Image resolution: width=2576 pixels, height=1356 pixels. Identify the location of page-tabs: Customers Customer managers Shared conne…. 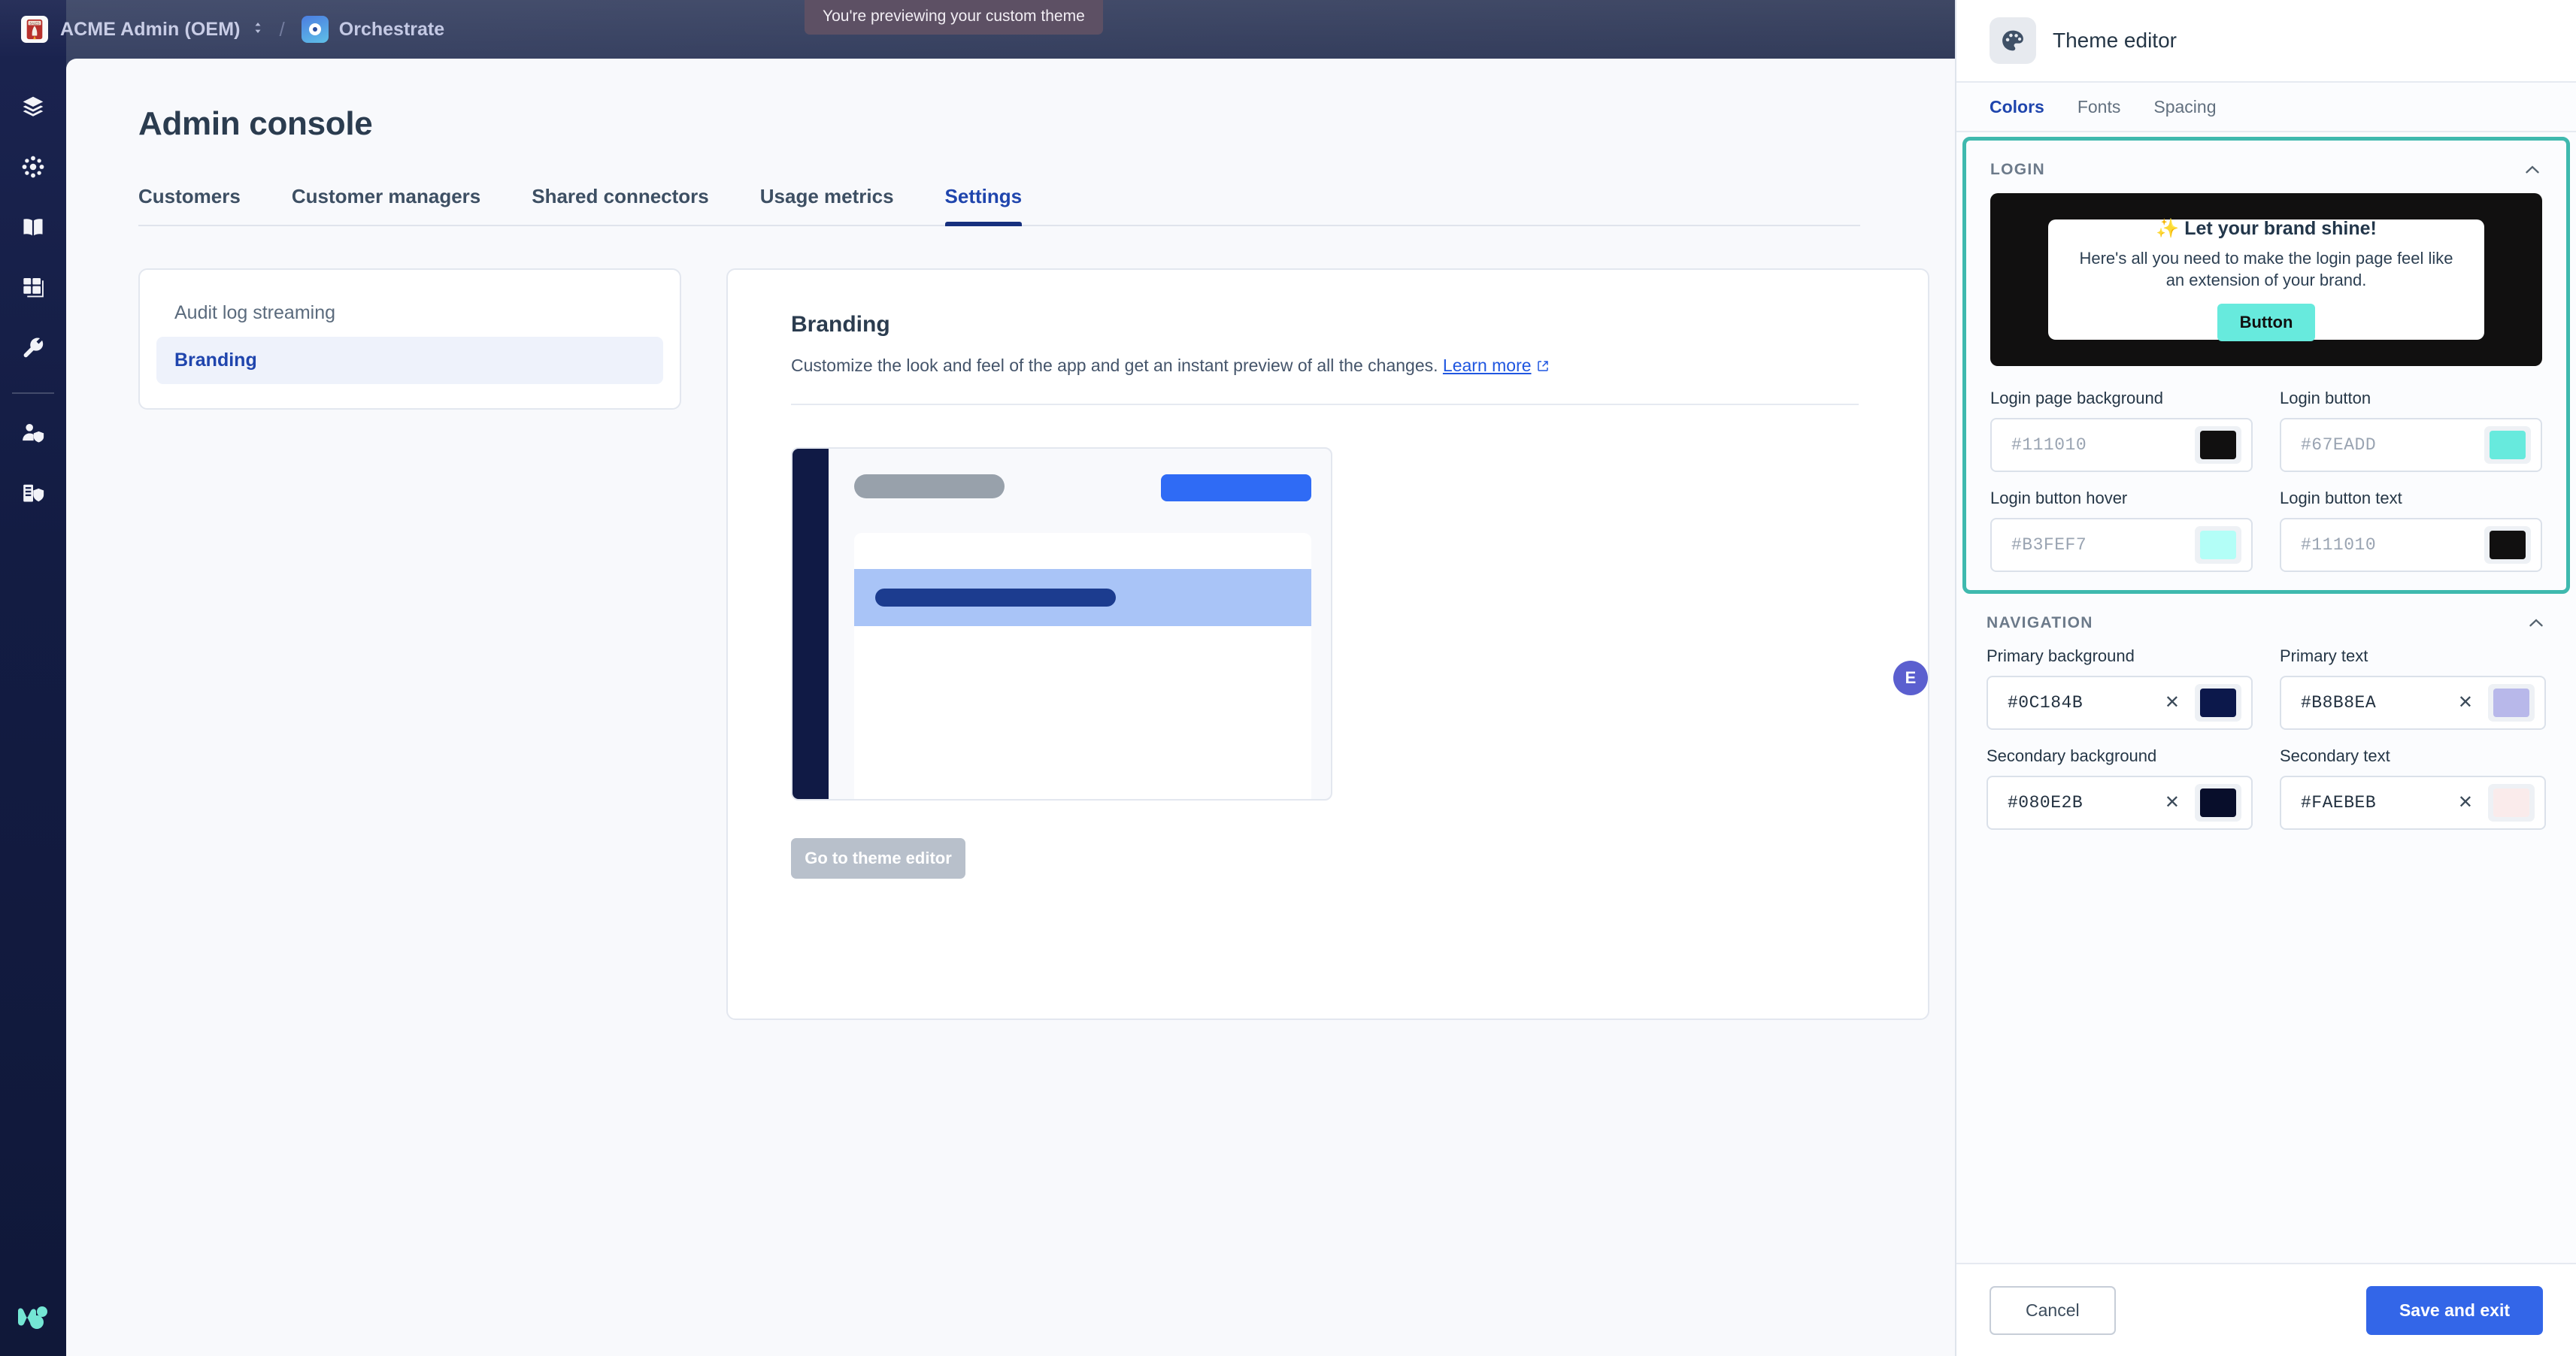
(999, 205).